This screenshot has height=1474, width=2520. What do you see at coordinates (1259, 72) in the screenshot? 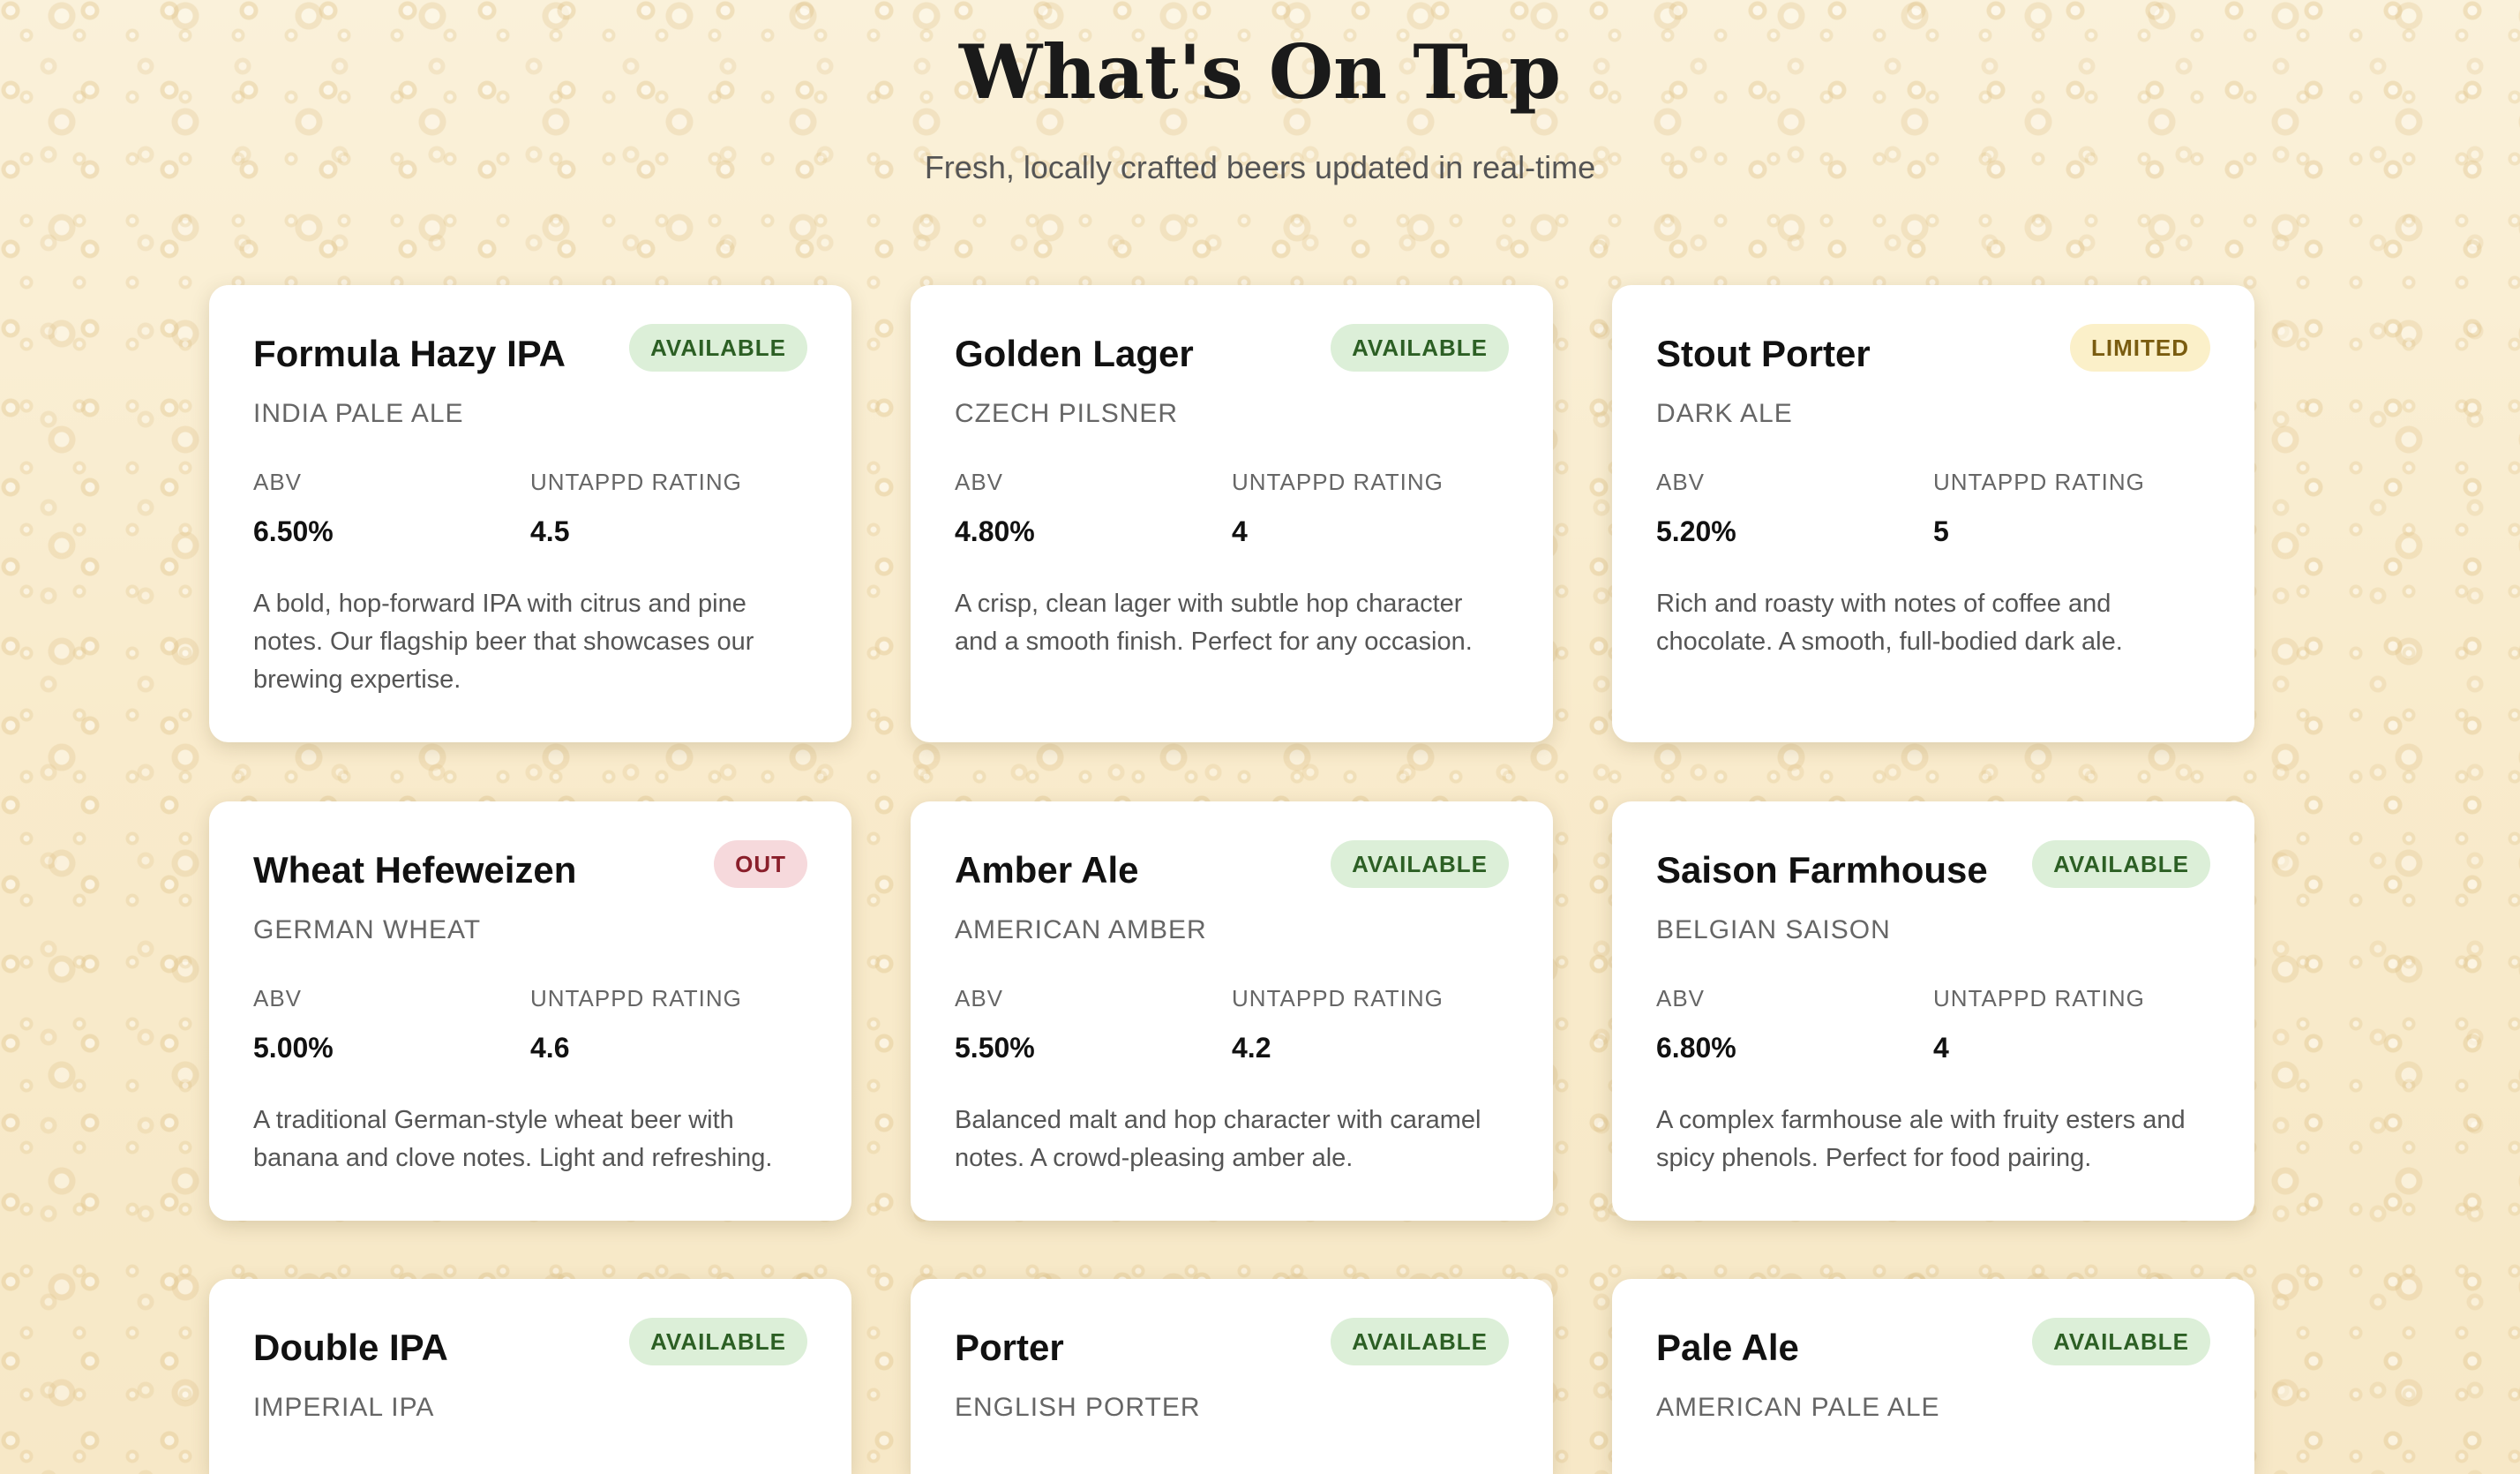
I see `page-title: What's On Tap` at bounding box center [1259, 72].